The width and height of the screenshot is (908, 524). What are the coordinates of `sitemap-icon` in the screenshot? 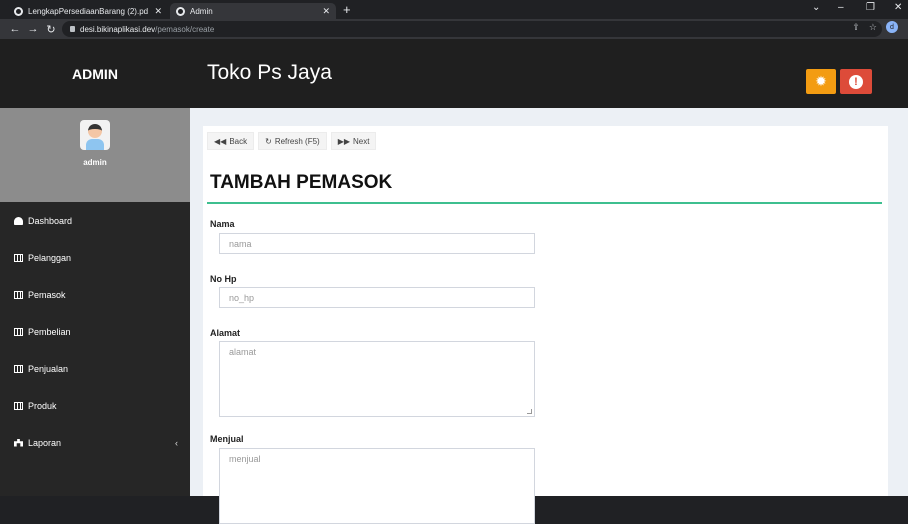 It's located at (18, 442).